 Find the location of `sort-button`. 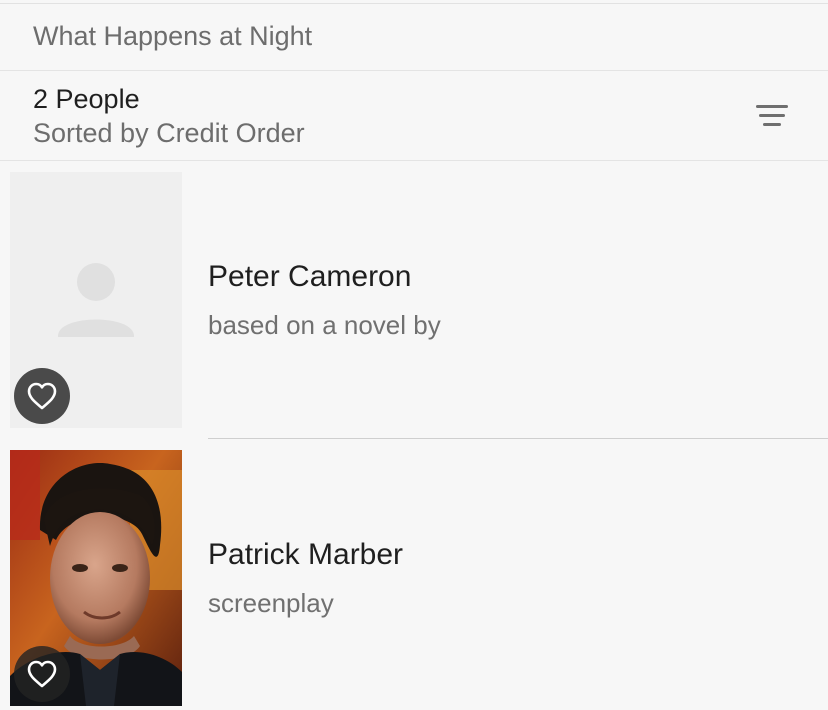

sort-button is located at coordinates (772, 116).